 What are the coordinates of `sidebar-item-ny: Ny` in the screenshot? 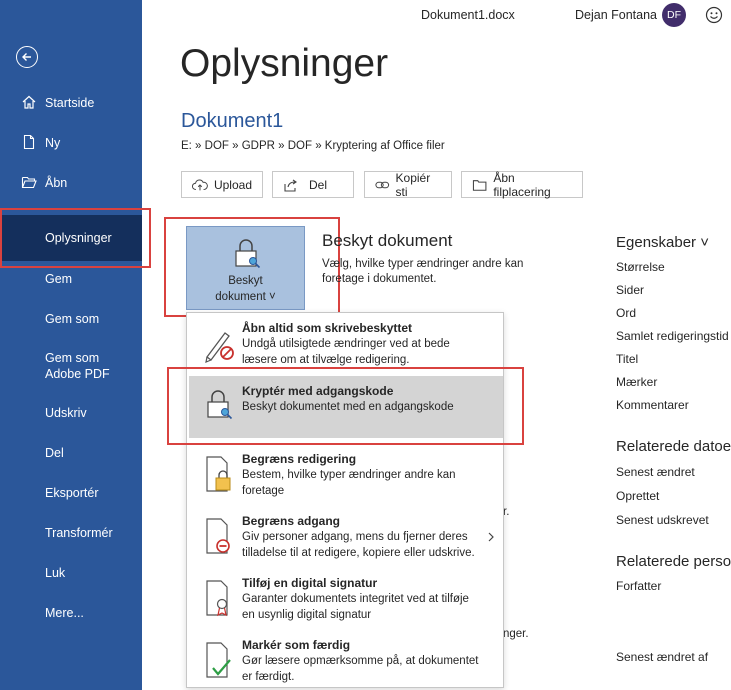 It's located at (71, 144).